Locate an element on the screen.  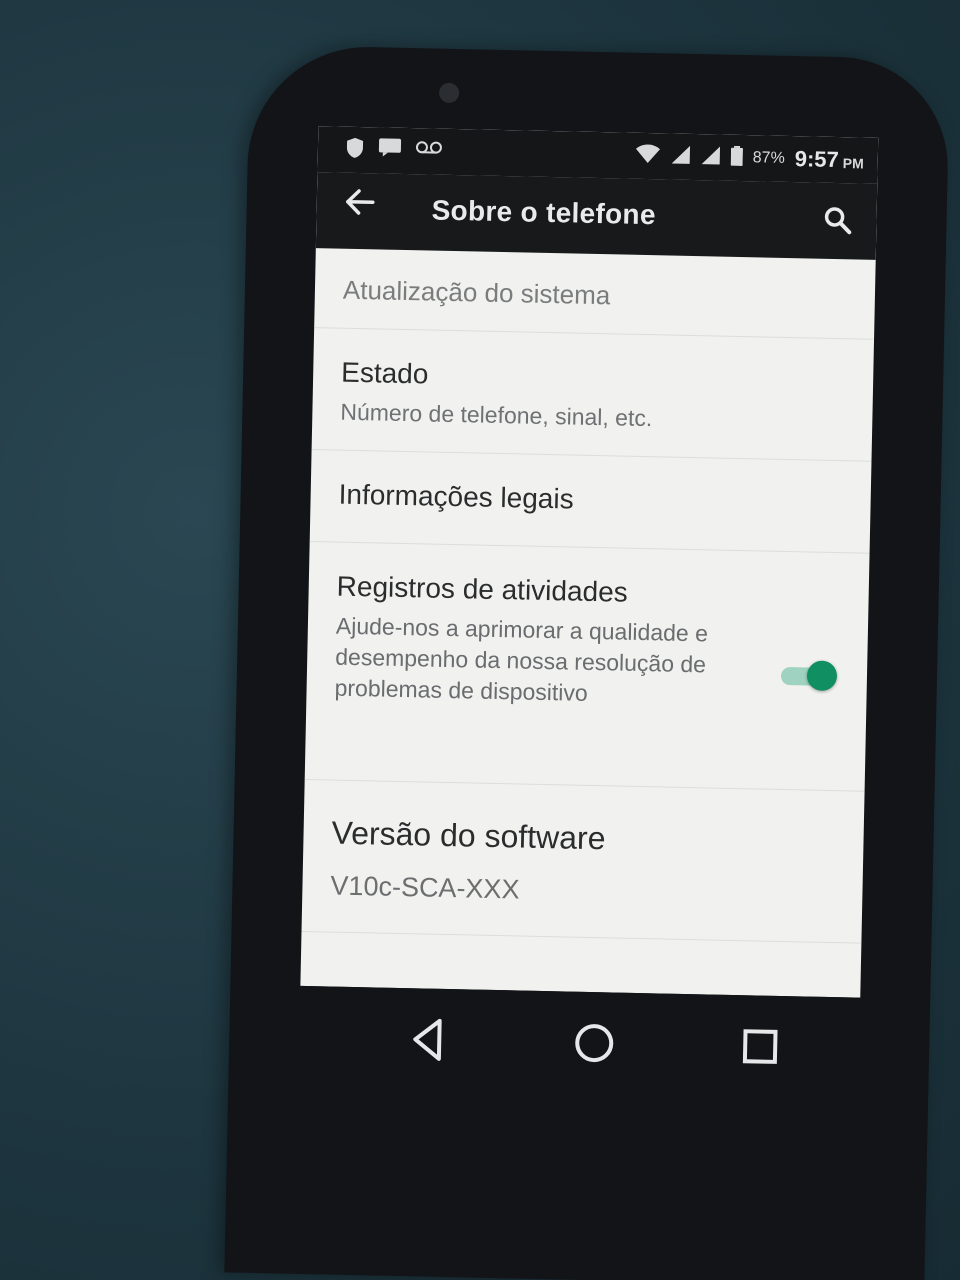
setting-title: Registros de atividades is located at coordinates (482, 589).